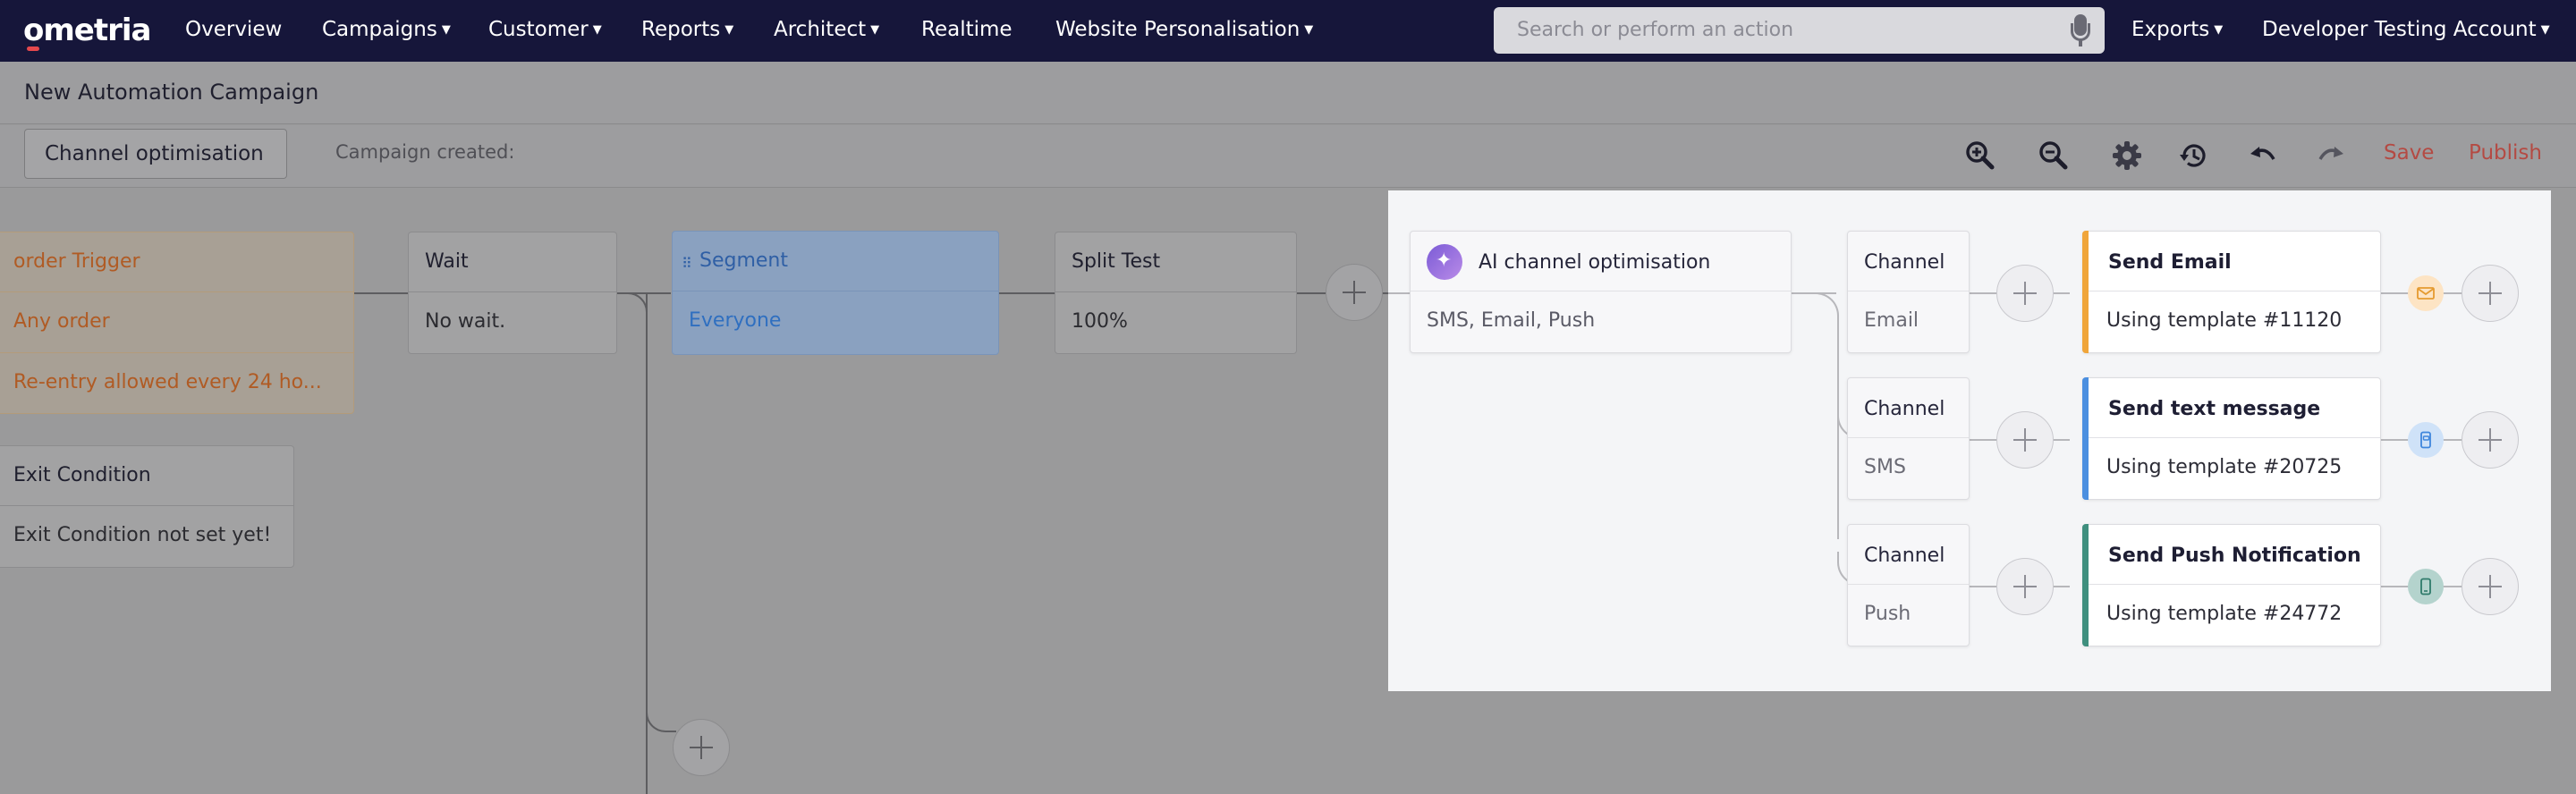 The height and width of the screenshot is (794, 2576). I want to click on channel-card-email: Channel Email, so click(1908, 292).